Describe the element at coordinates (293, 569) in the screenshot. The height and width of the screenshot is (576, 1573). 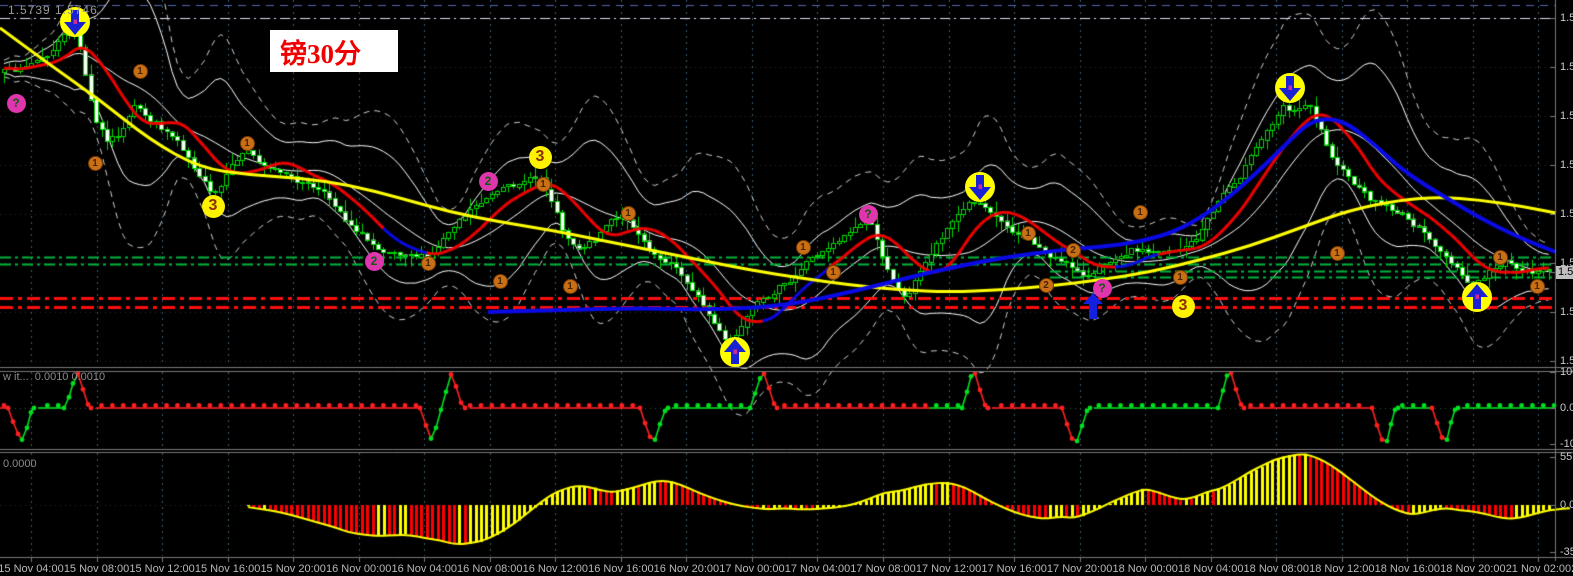
I see `time-label: 15 Nov 20:00` at that location.